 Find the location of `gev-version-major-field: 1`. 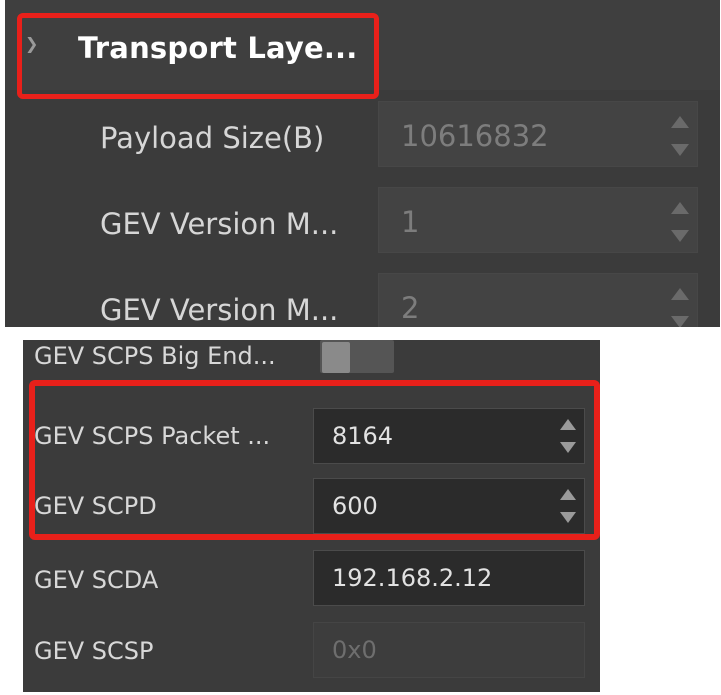

gev-version-major-field: 1 is located at coordinates (538, 220).